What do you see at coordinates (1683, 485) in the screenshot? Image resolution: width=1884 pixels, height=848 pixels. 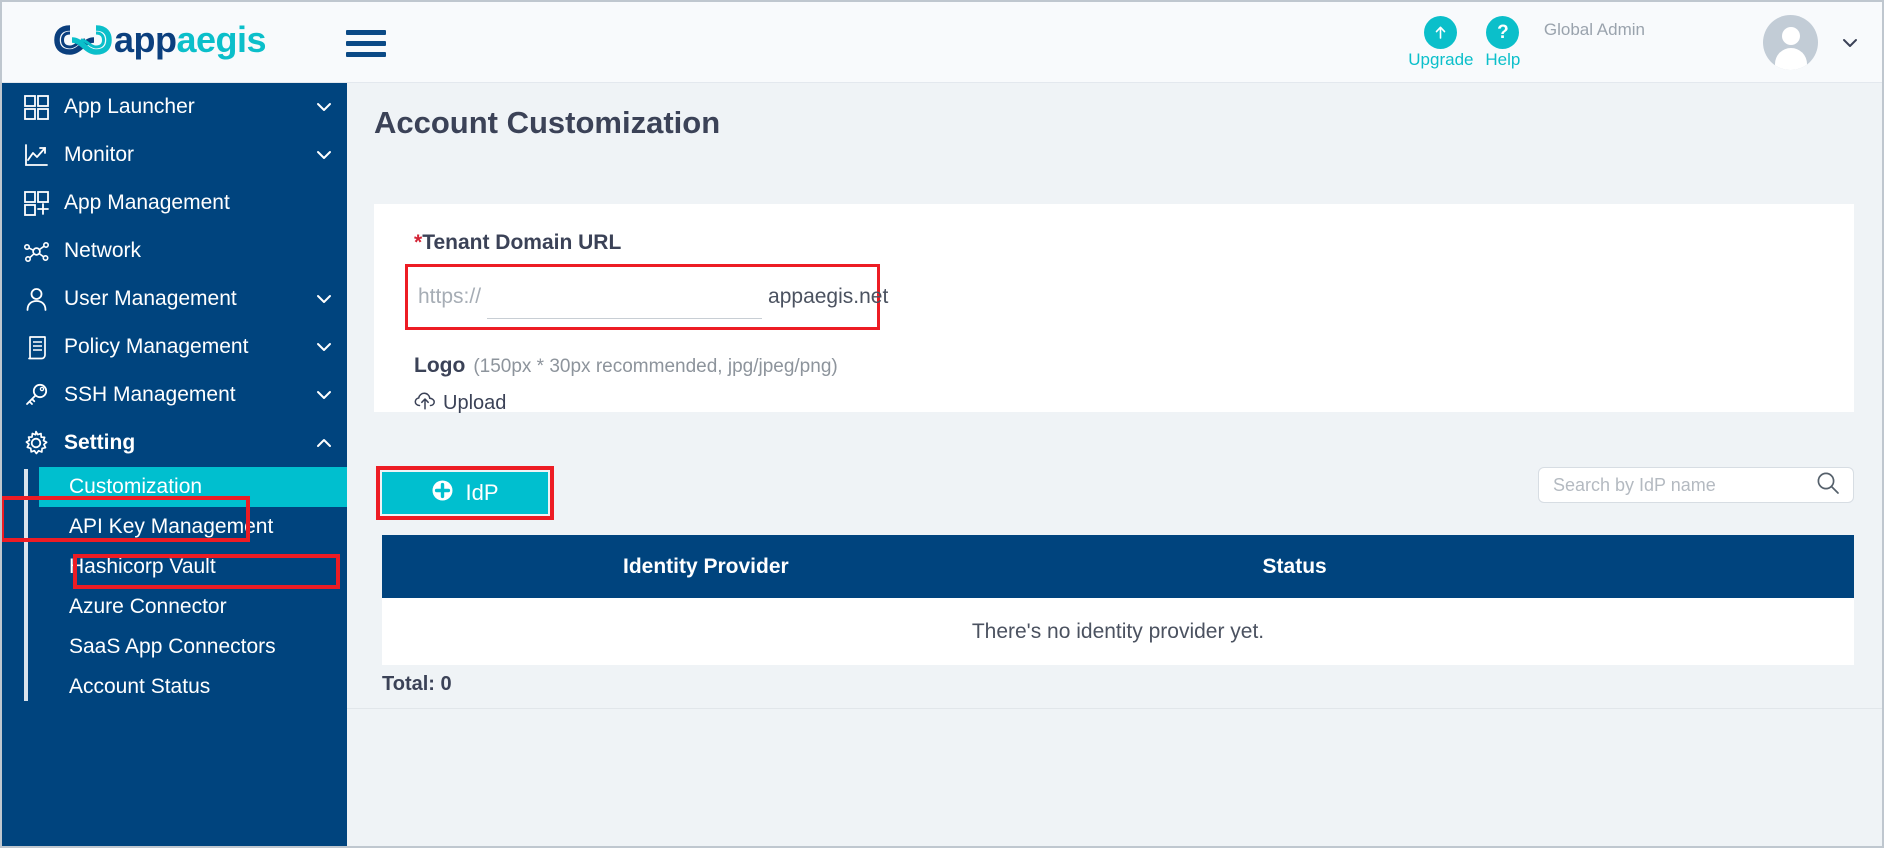 I see `search-input` at bounding box center [1683, 485].